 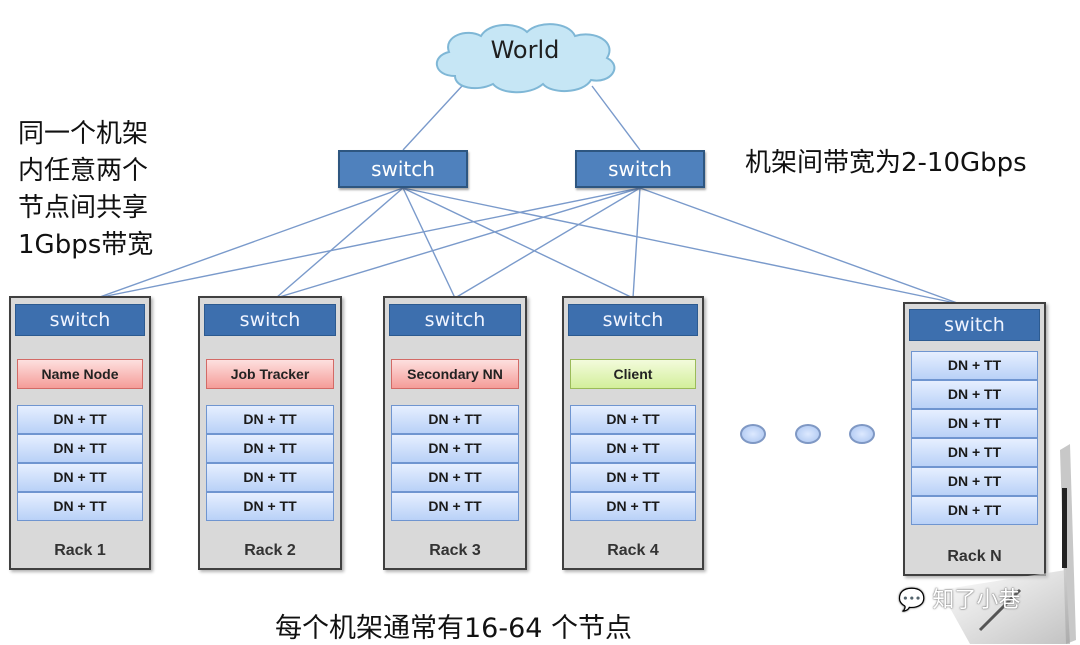 I want to click on core-switch-1: switch, so click(x=403, y=169).